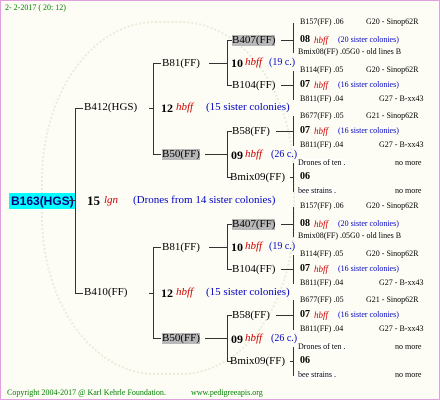 This screenshot has height=400, width=440. Describe the element at coordinates (237, 63) in the screenshot. I see `gen2-num: 10` at that location.